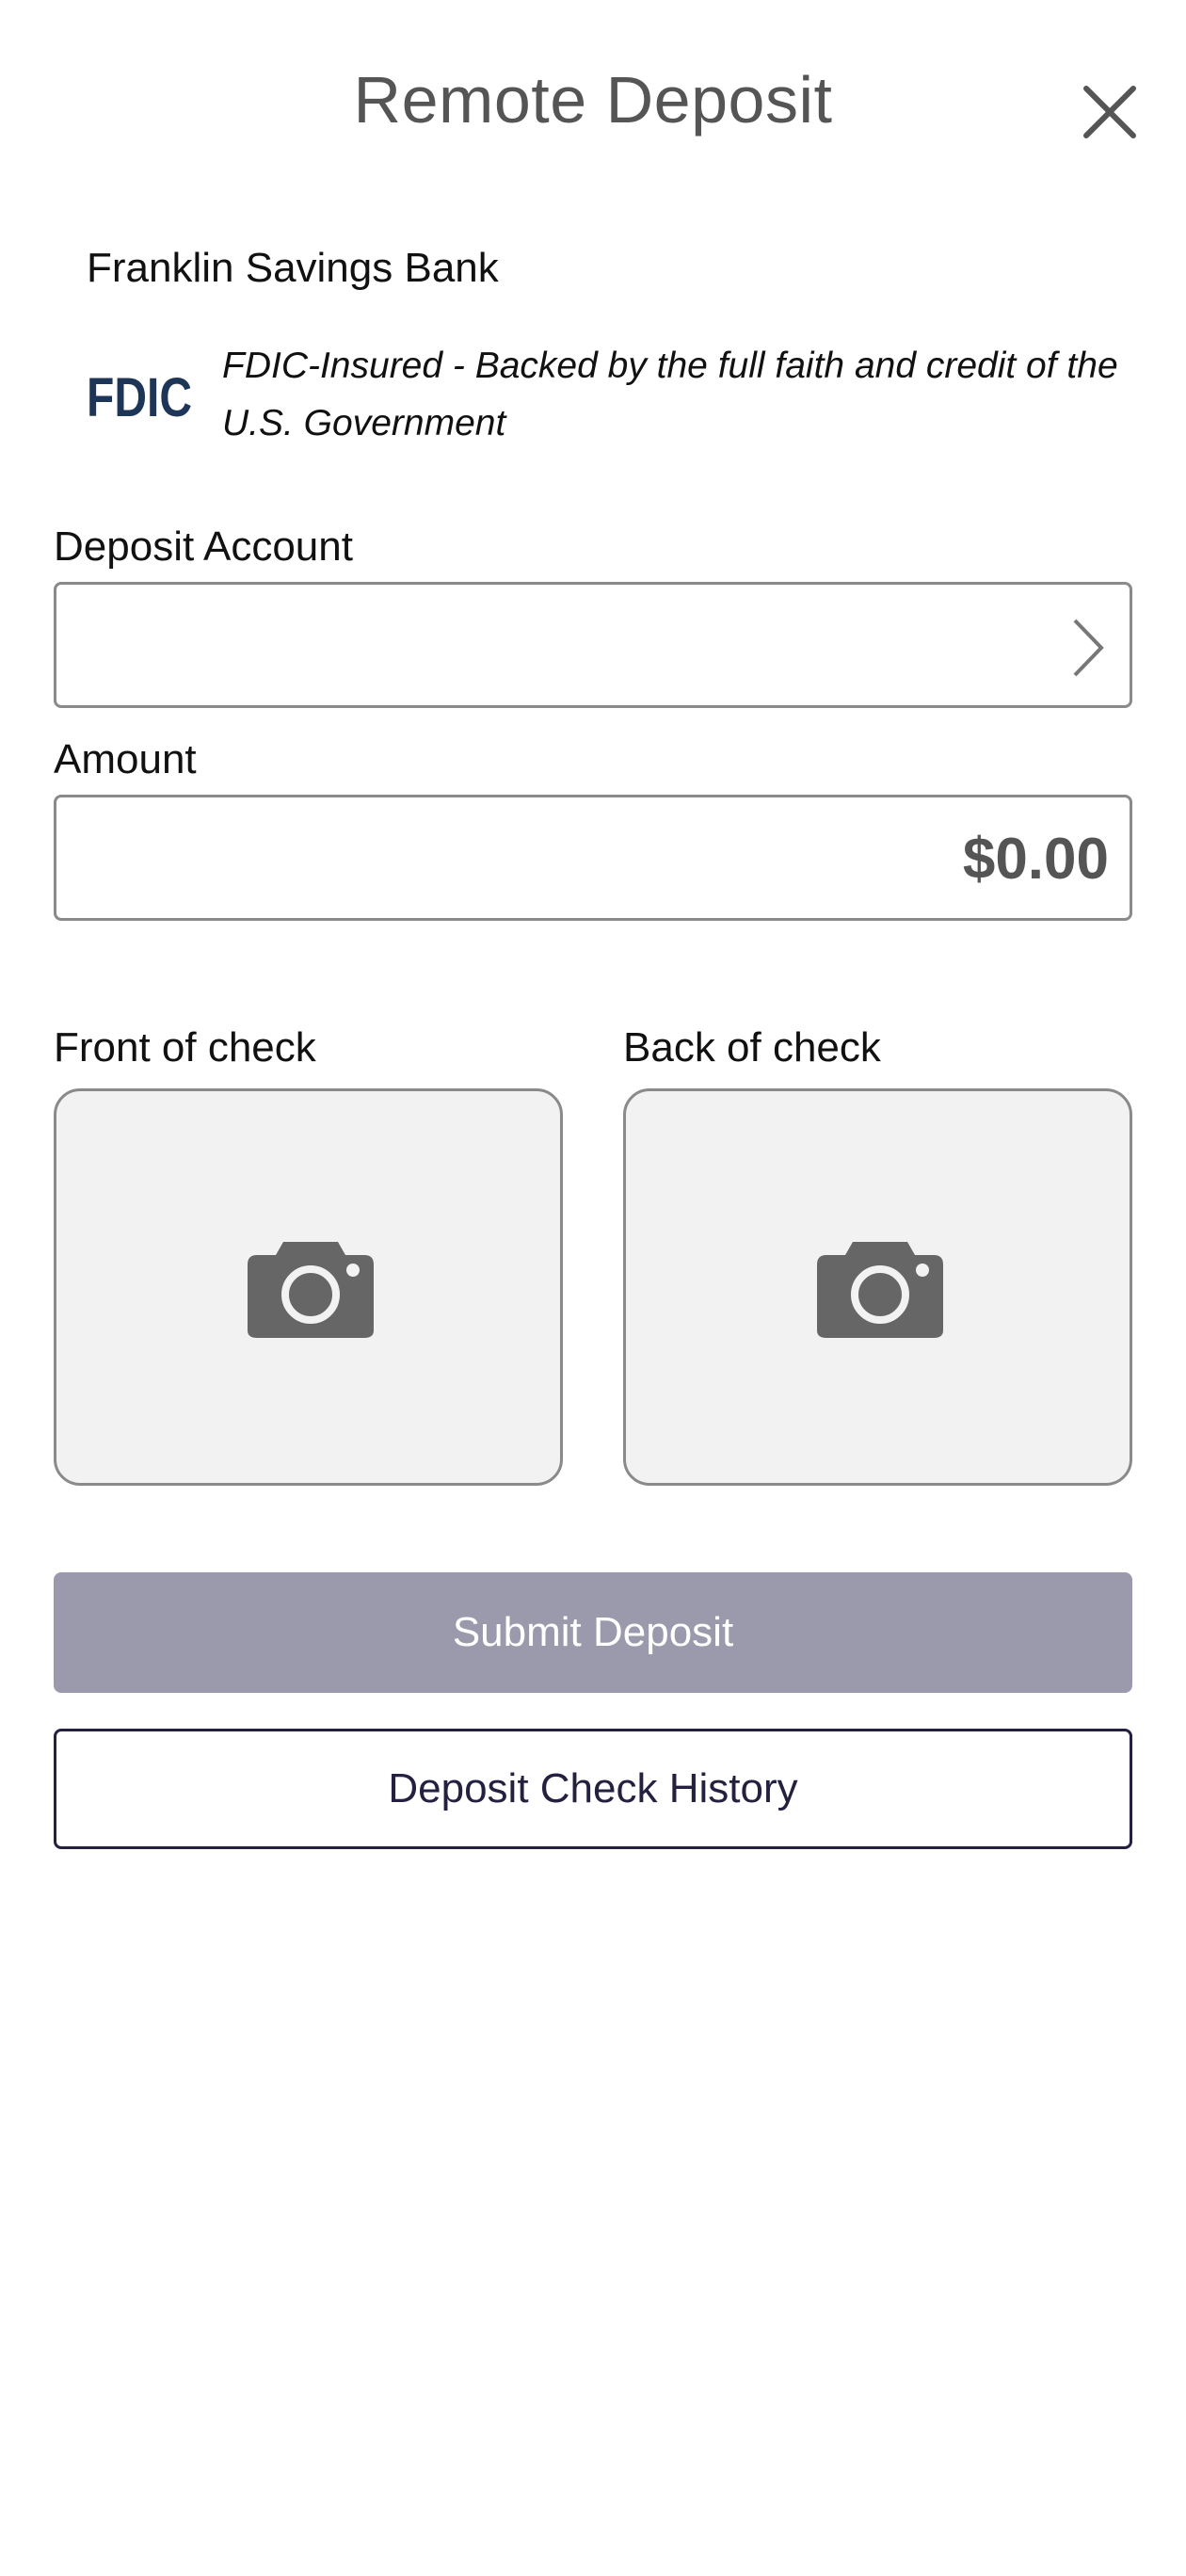  I want to click on front-of-check-label: Front of check, so click(185, 1047).